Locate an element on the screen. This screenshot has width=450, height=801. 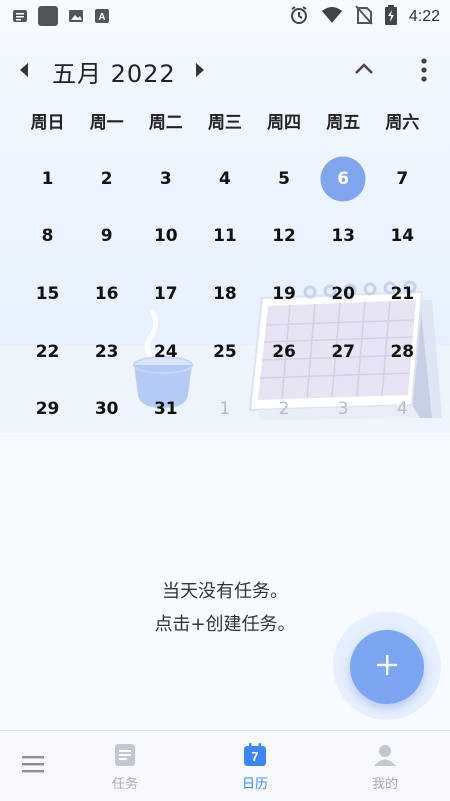
font-icon: A is located at coordinates (102, 18).